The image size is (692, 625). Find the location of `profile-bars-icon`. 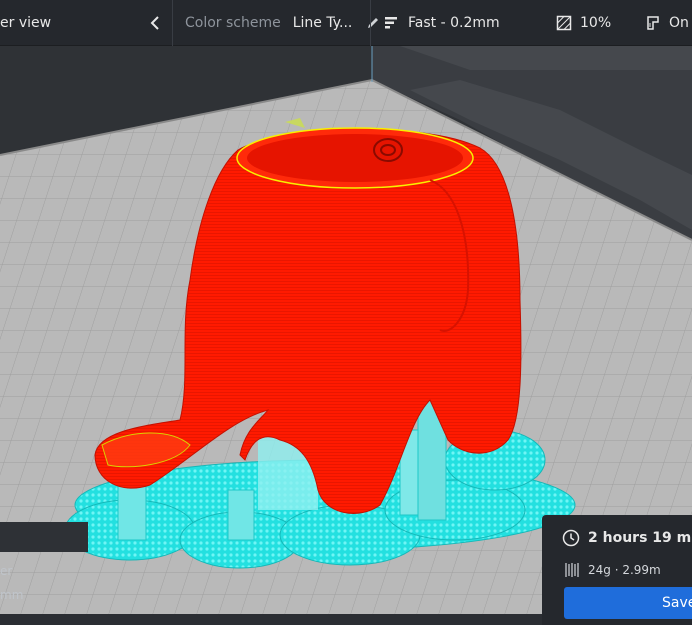

profile-bars-icon is located at coordinates (391, 23).